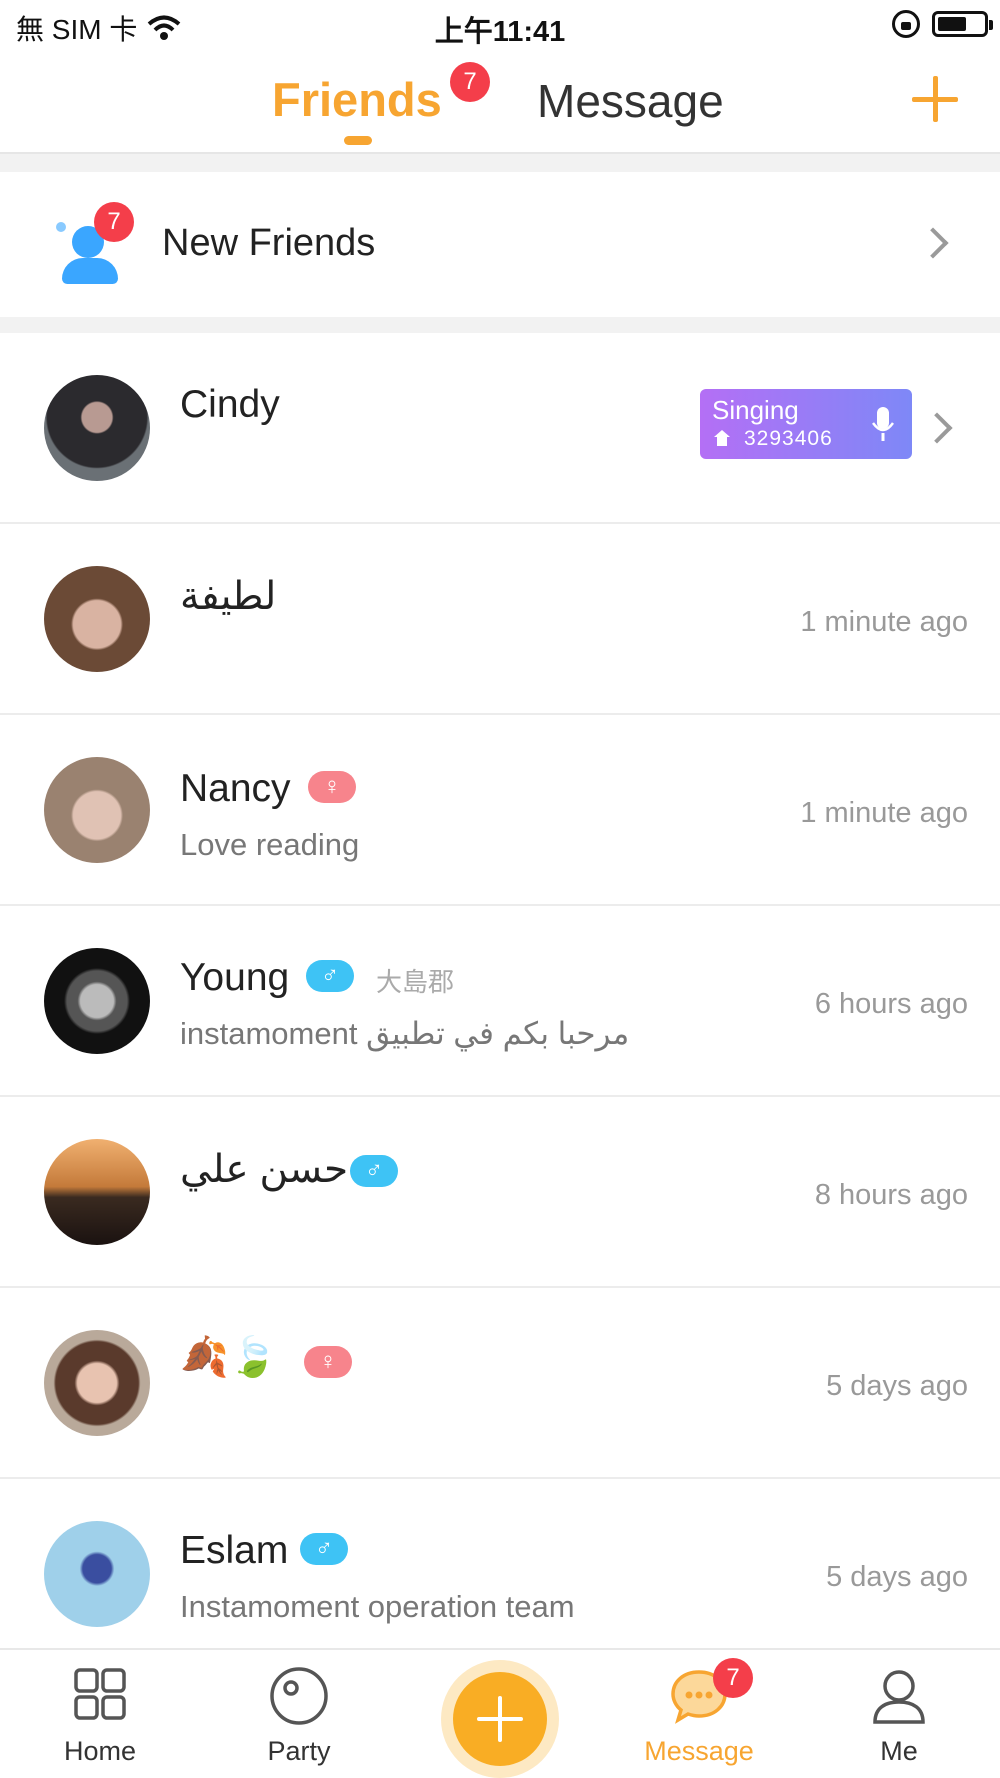  I want to click on singing-label: Singing, so click(755, 410).